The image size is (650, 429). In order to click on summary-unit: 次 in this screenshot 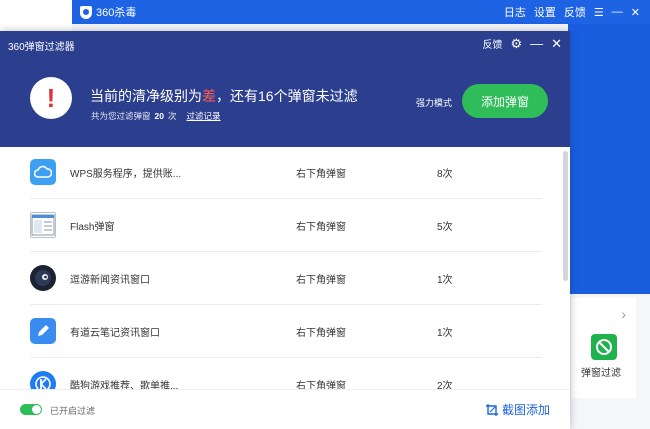, I will do `click(172, 116)`.